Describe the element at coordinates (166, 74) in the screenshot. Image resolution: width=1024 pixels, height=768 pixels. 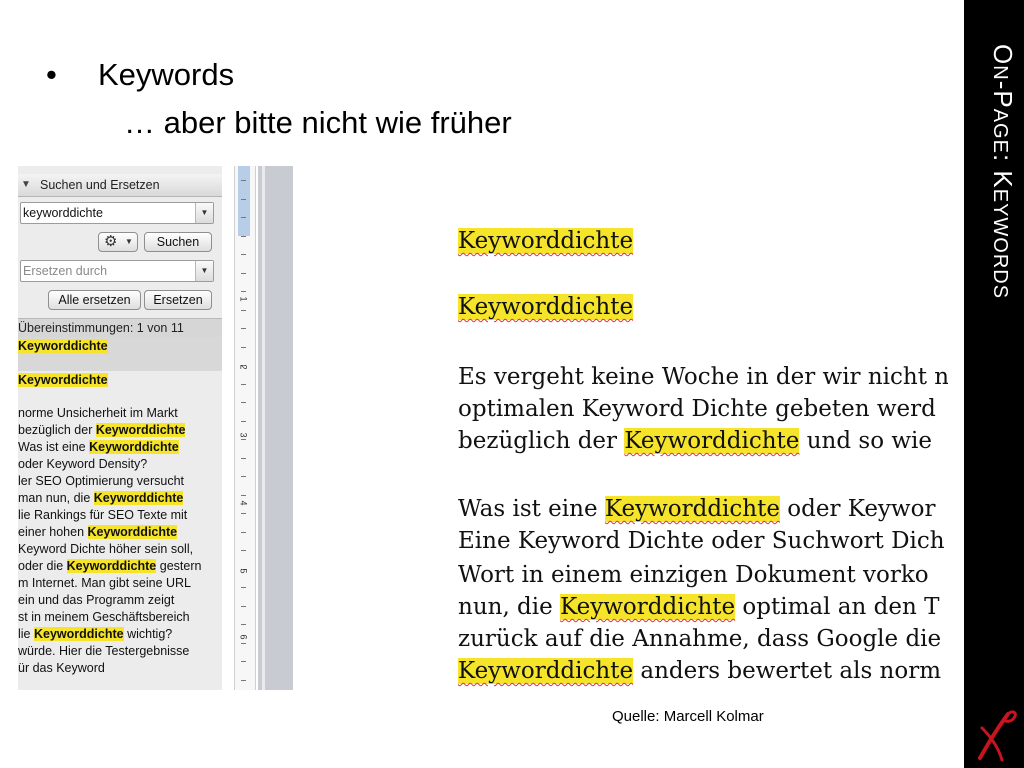
I see `bullet-text: Keywords` at that location.